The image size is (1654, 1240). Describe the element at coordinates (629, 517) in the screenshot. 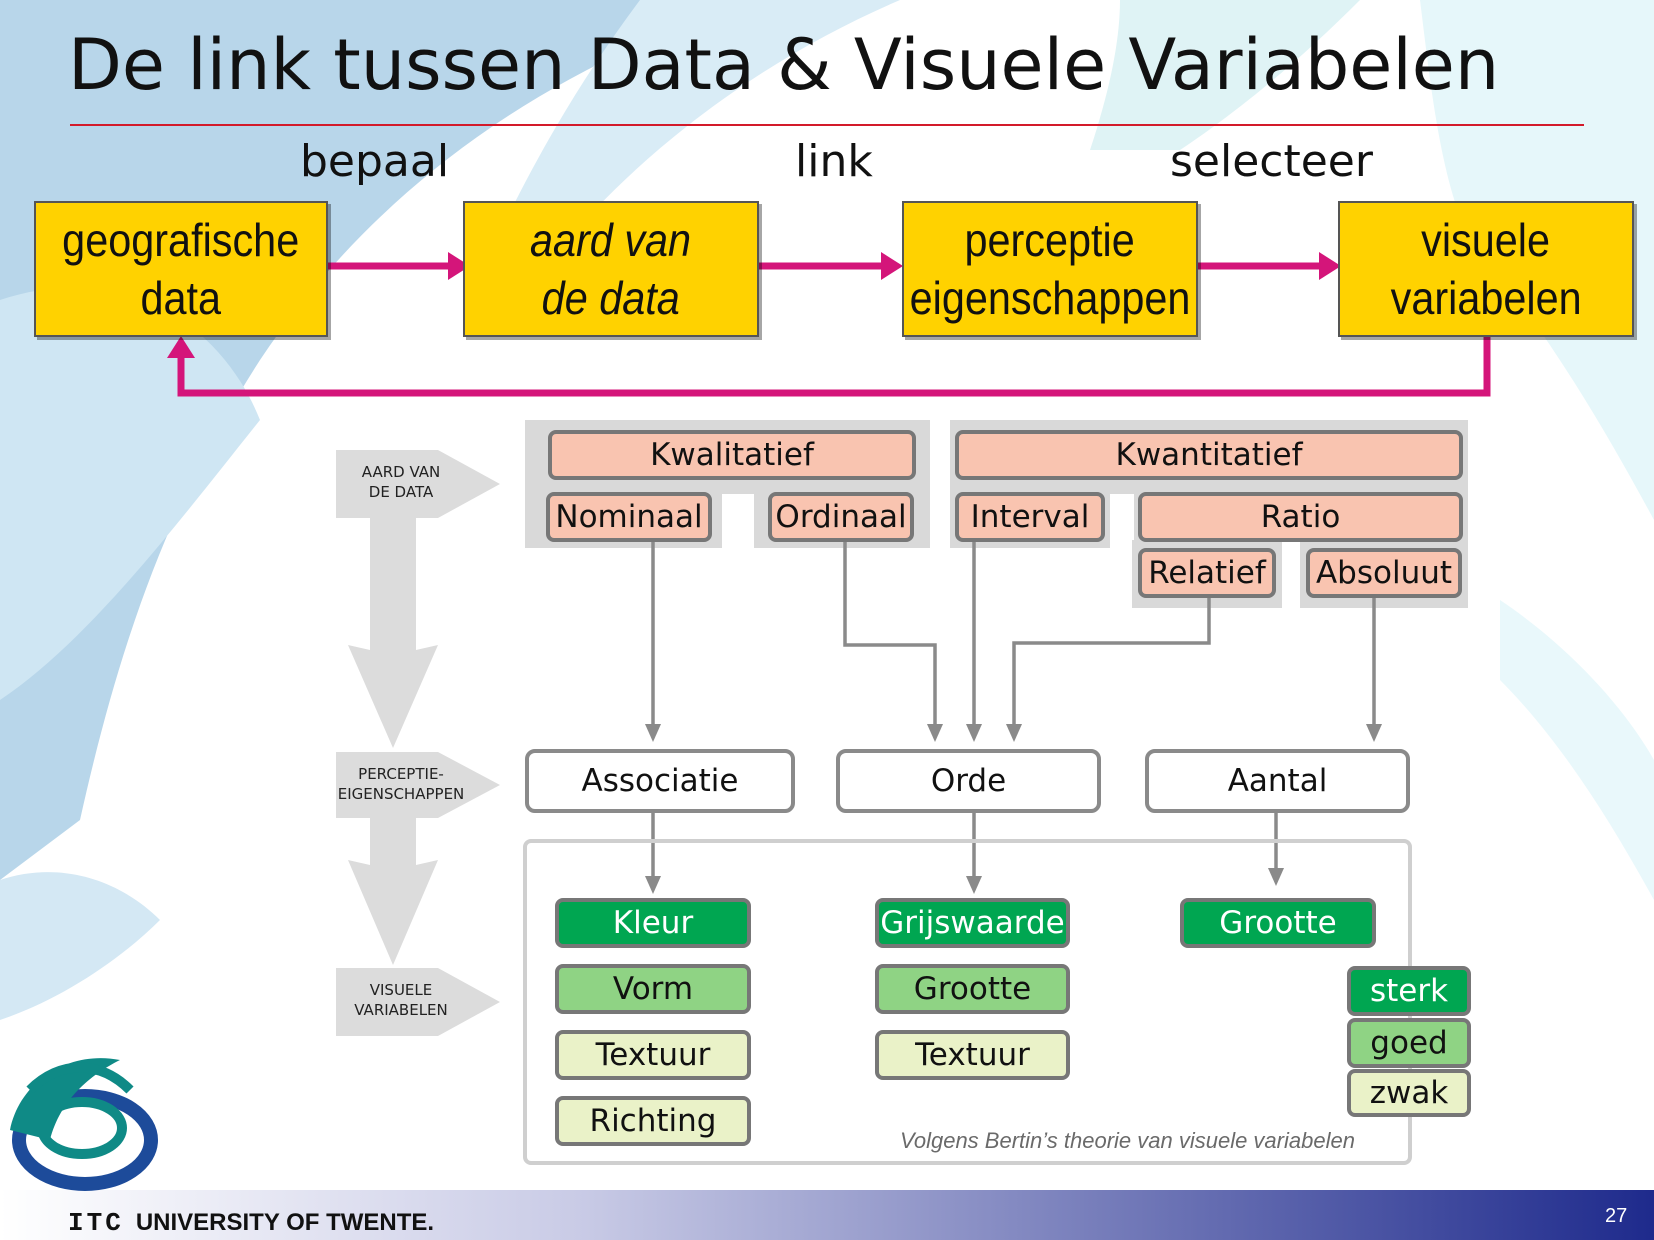

I see `type-nominal: Nominaal` at that location.